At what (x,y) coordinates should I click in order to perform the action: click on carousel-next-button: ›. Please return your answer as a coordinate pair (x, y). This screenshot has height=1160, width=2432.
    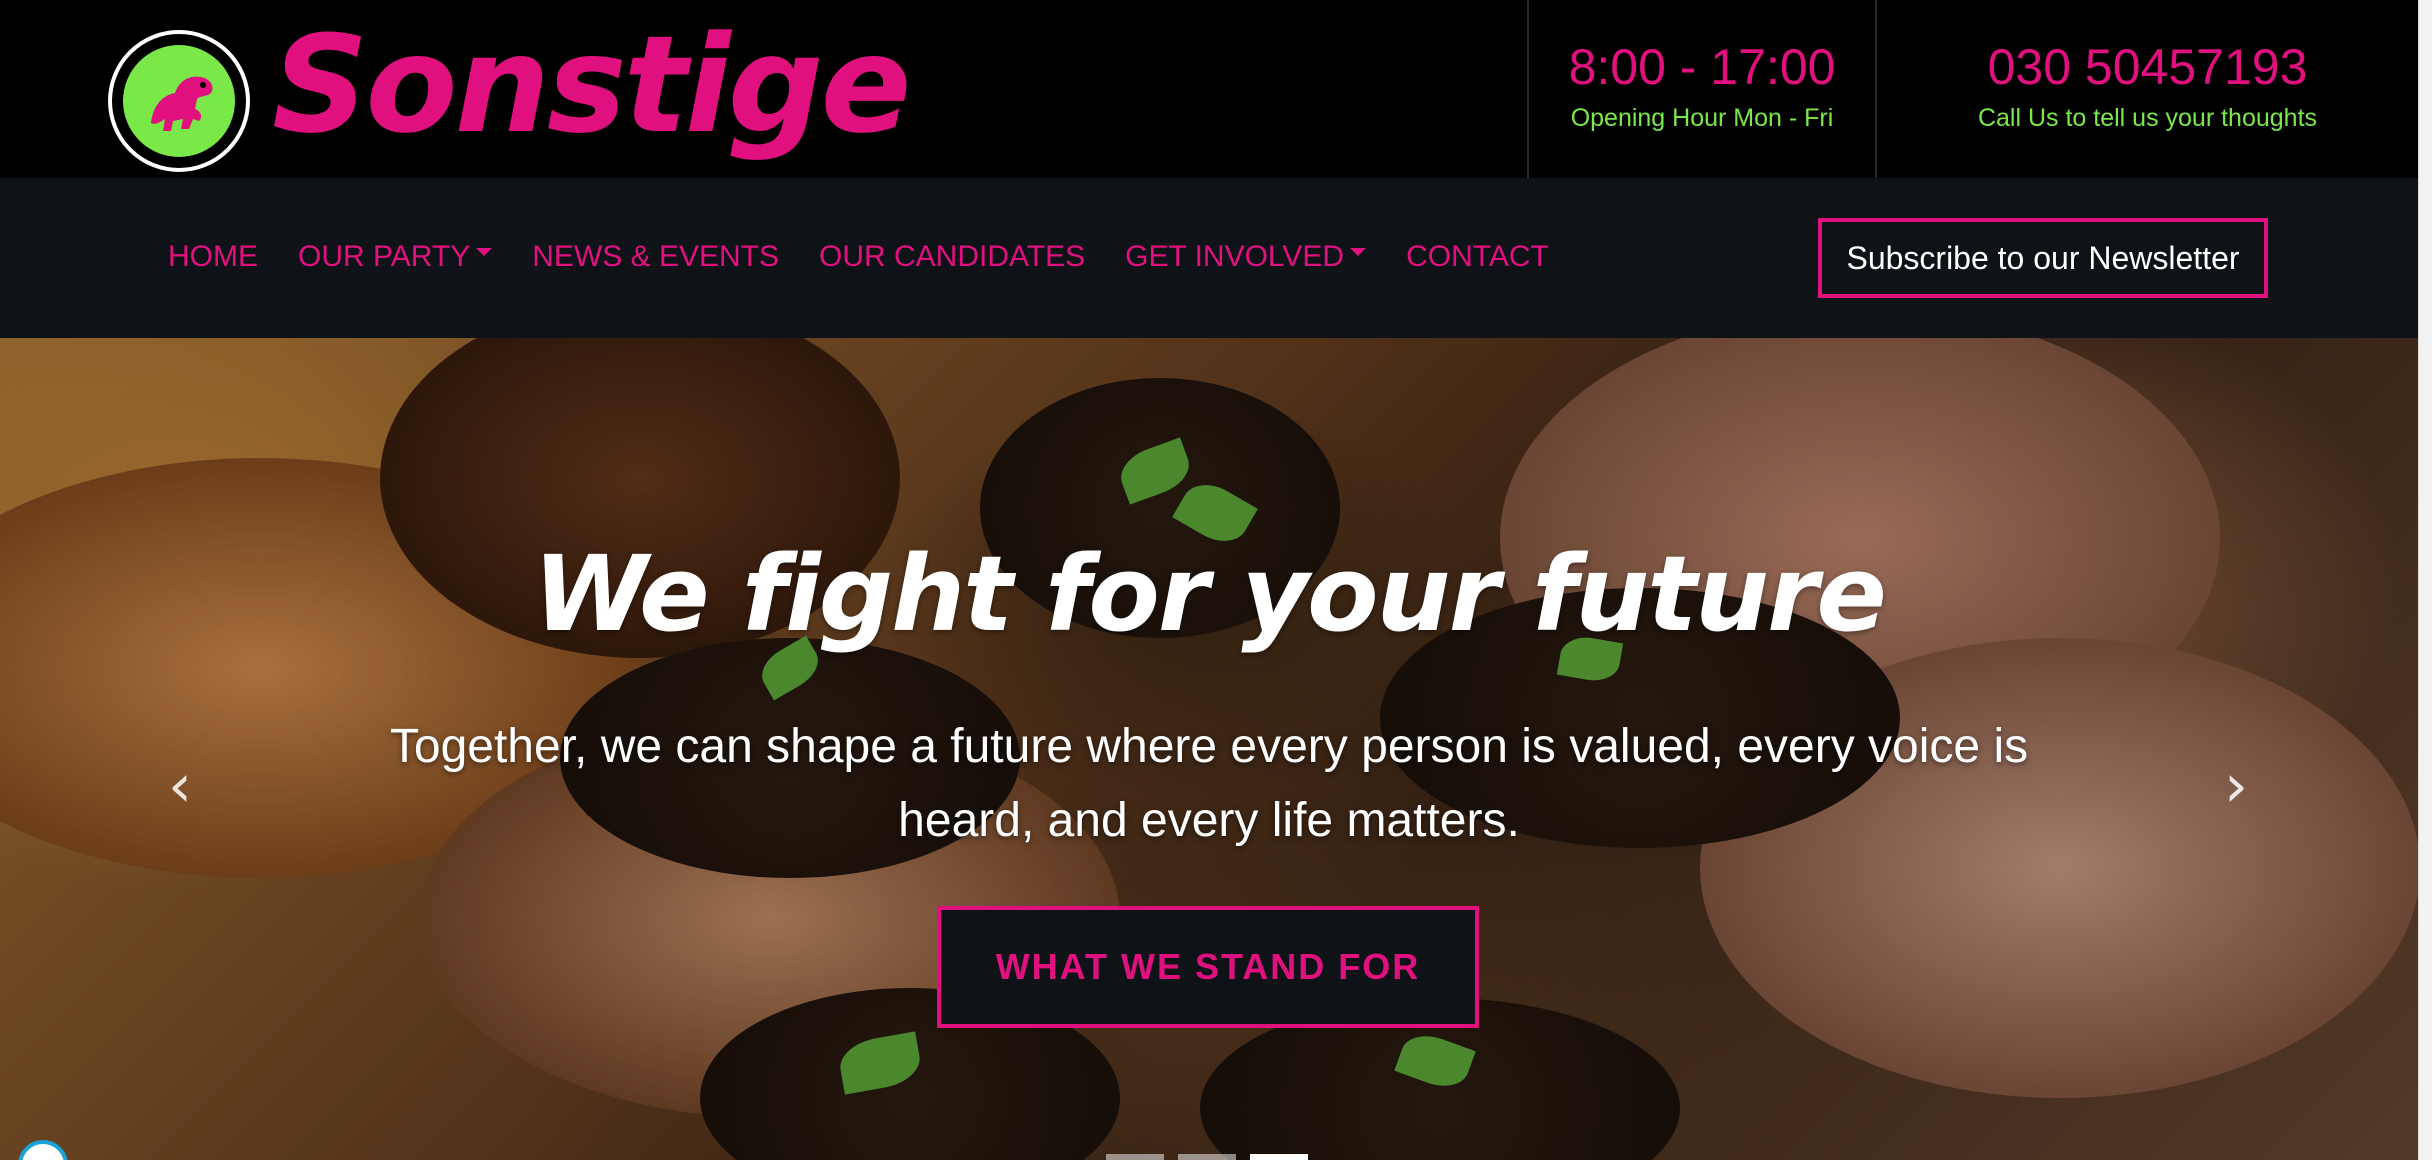
    Looking at the image, I should click on (2236, 786).